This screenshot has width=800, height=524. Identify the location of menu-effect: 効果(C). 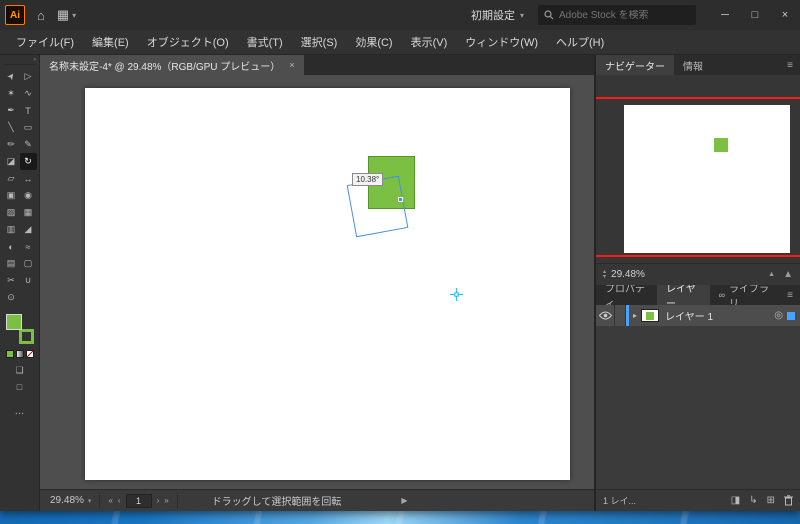
(373, 42).